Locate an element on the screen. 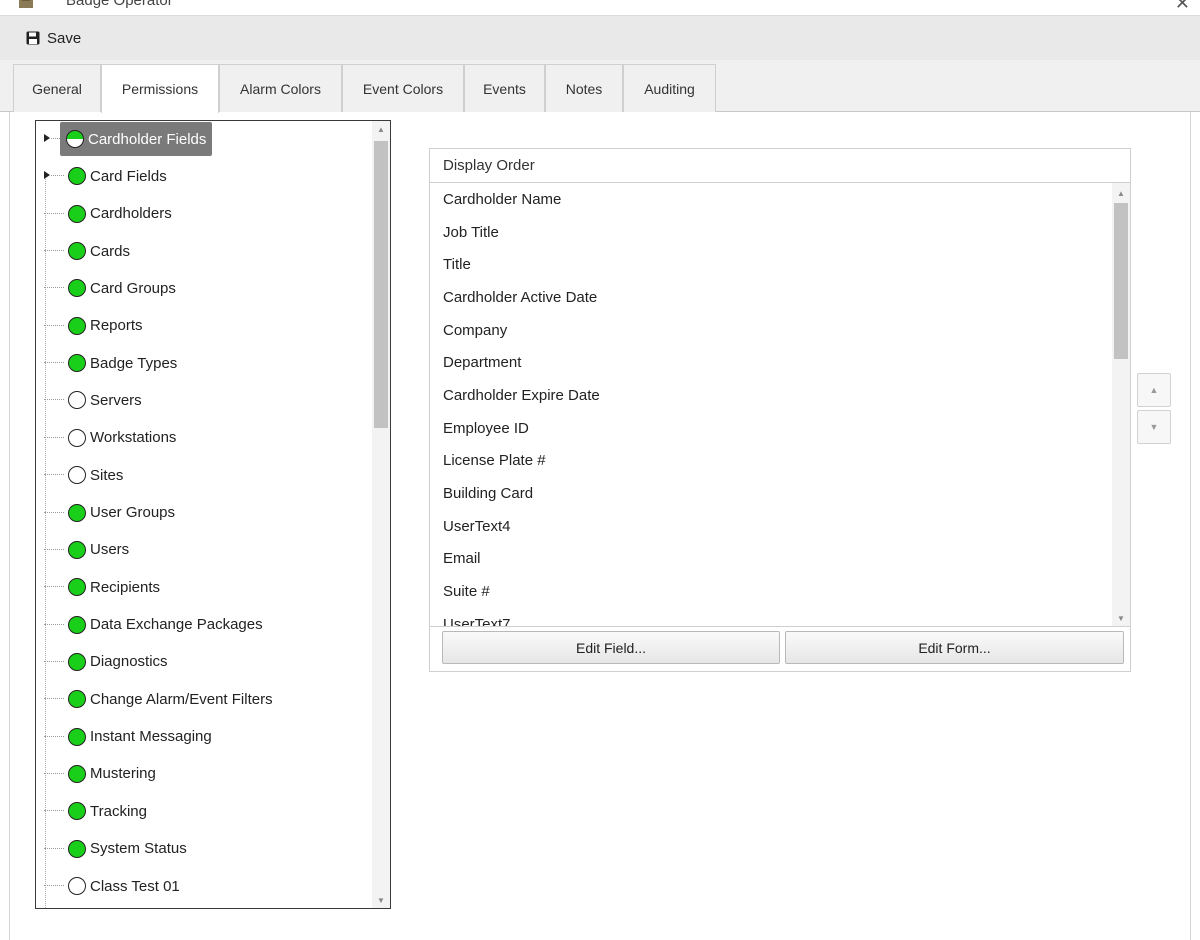  tree-item-node: System Status is located at coordinates (127, 849).